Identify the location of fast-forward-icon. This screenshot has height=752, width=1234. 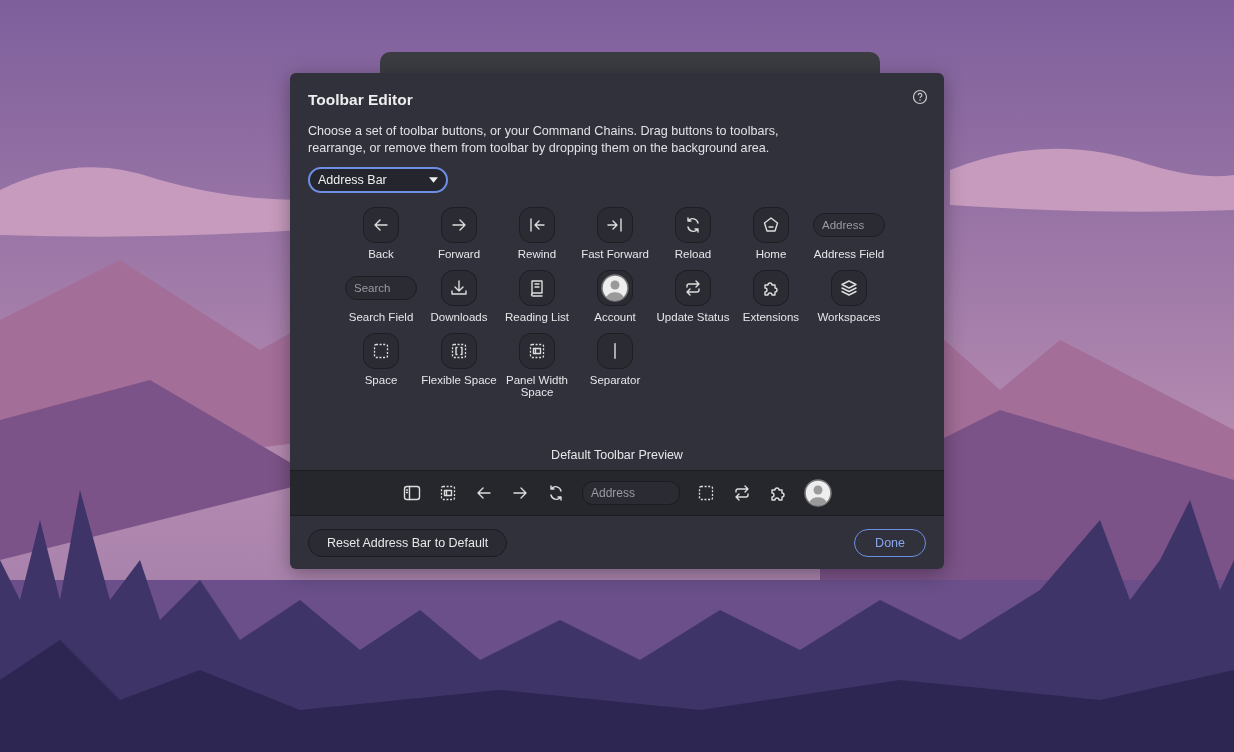
(615, 225).